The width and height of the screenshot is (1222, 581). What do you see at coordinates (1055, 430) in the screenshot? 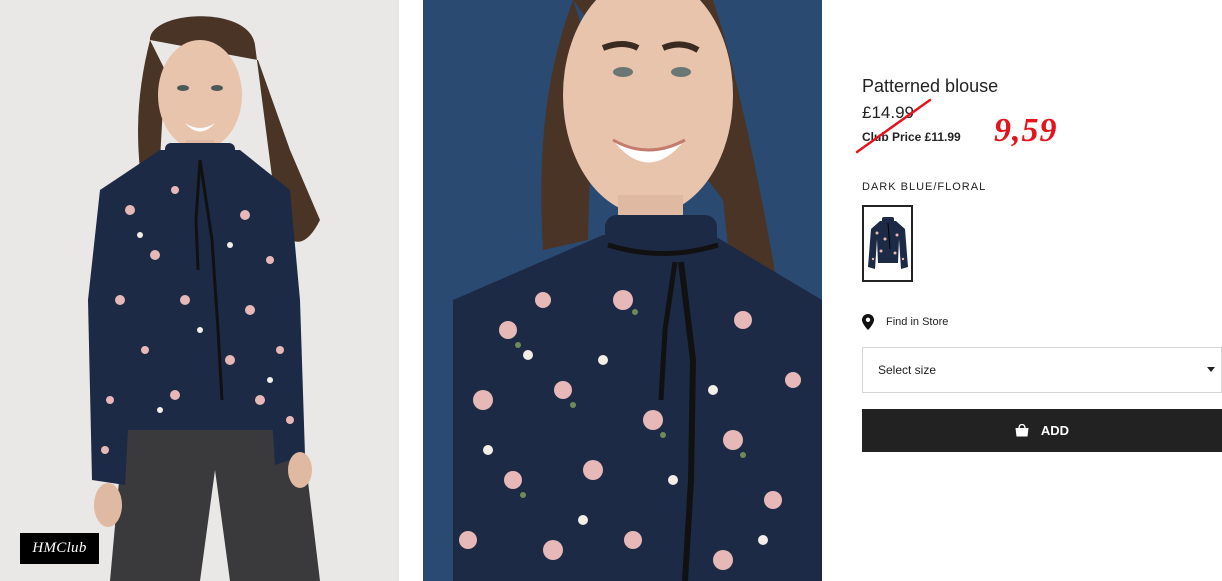
I see `add-button-label: ADD` at bounding box center [1055, 430].